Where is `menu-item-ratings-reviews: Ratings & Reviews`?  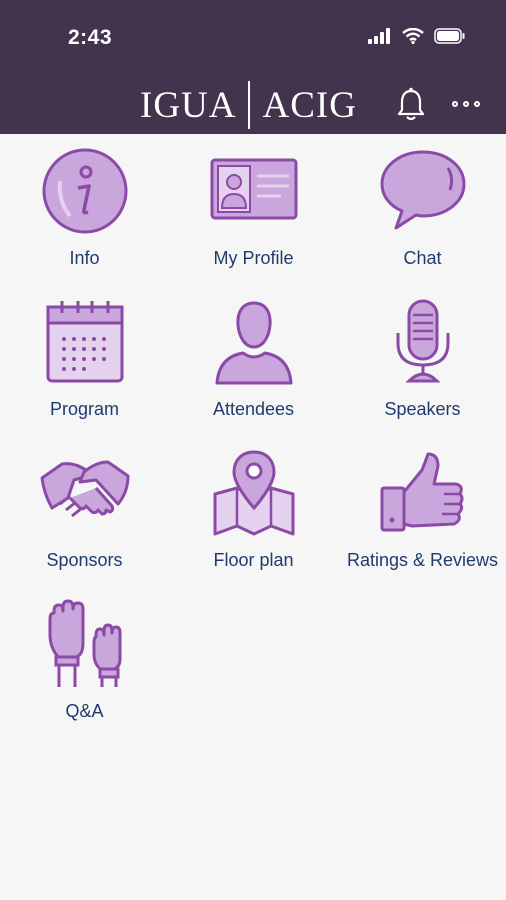 menu-item-ratings-reviews: Ratings & Reviews is located at coordinates (422, 511).